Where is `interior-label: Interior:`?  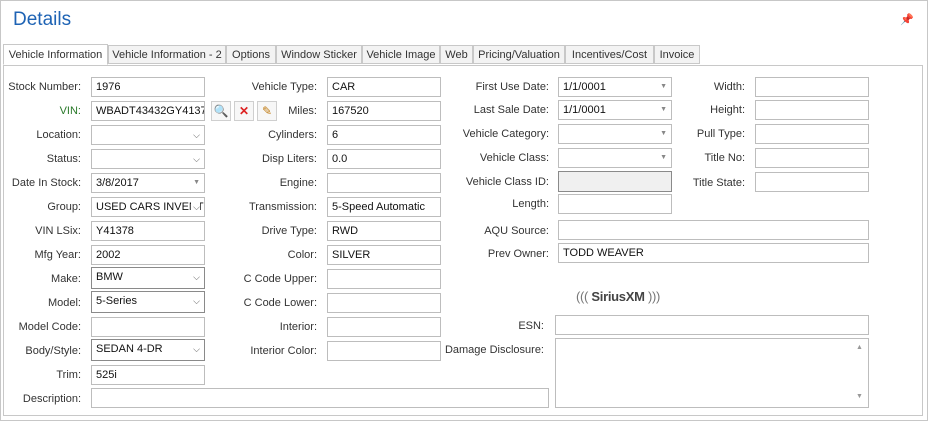
interior-label: Interior: is located at coordinates (298, 327).